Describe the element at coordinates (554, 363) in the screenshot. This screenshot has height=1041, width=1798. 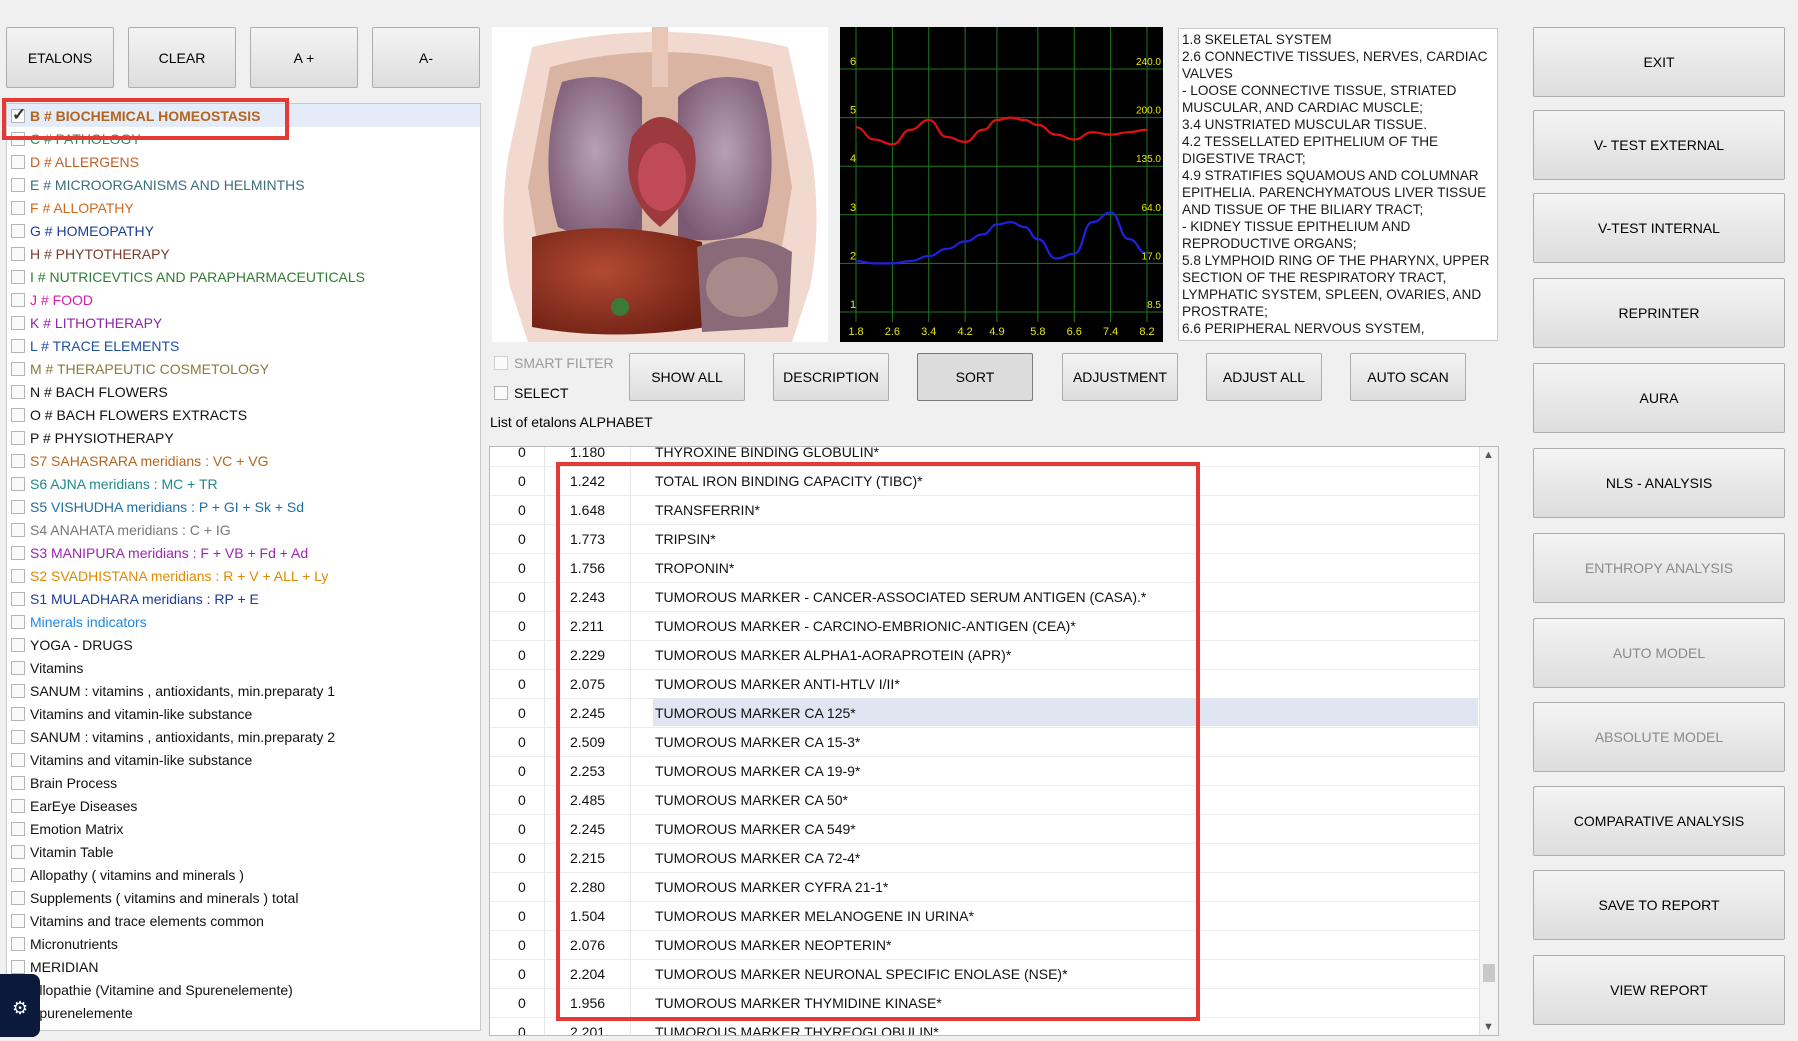
I see `smart-filter-option: SMART FILTER` at that location.